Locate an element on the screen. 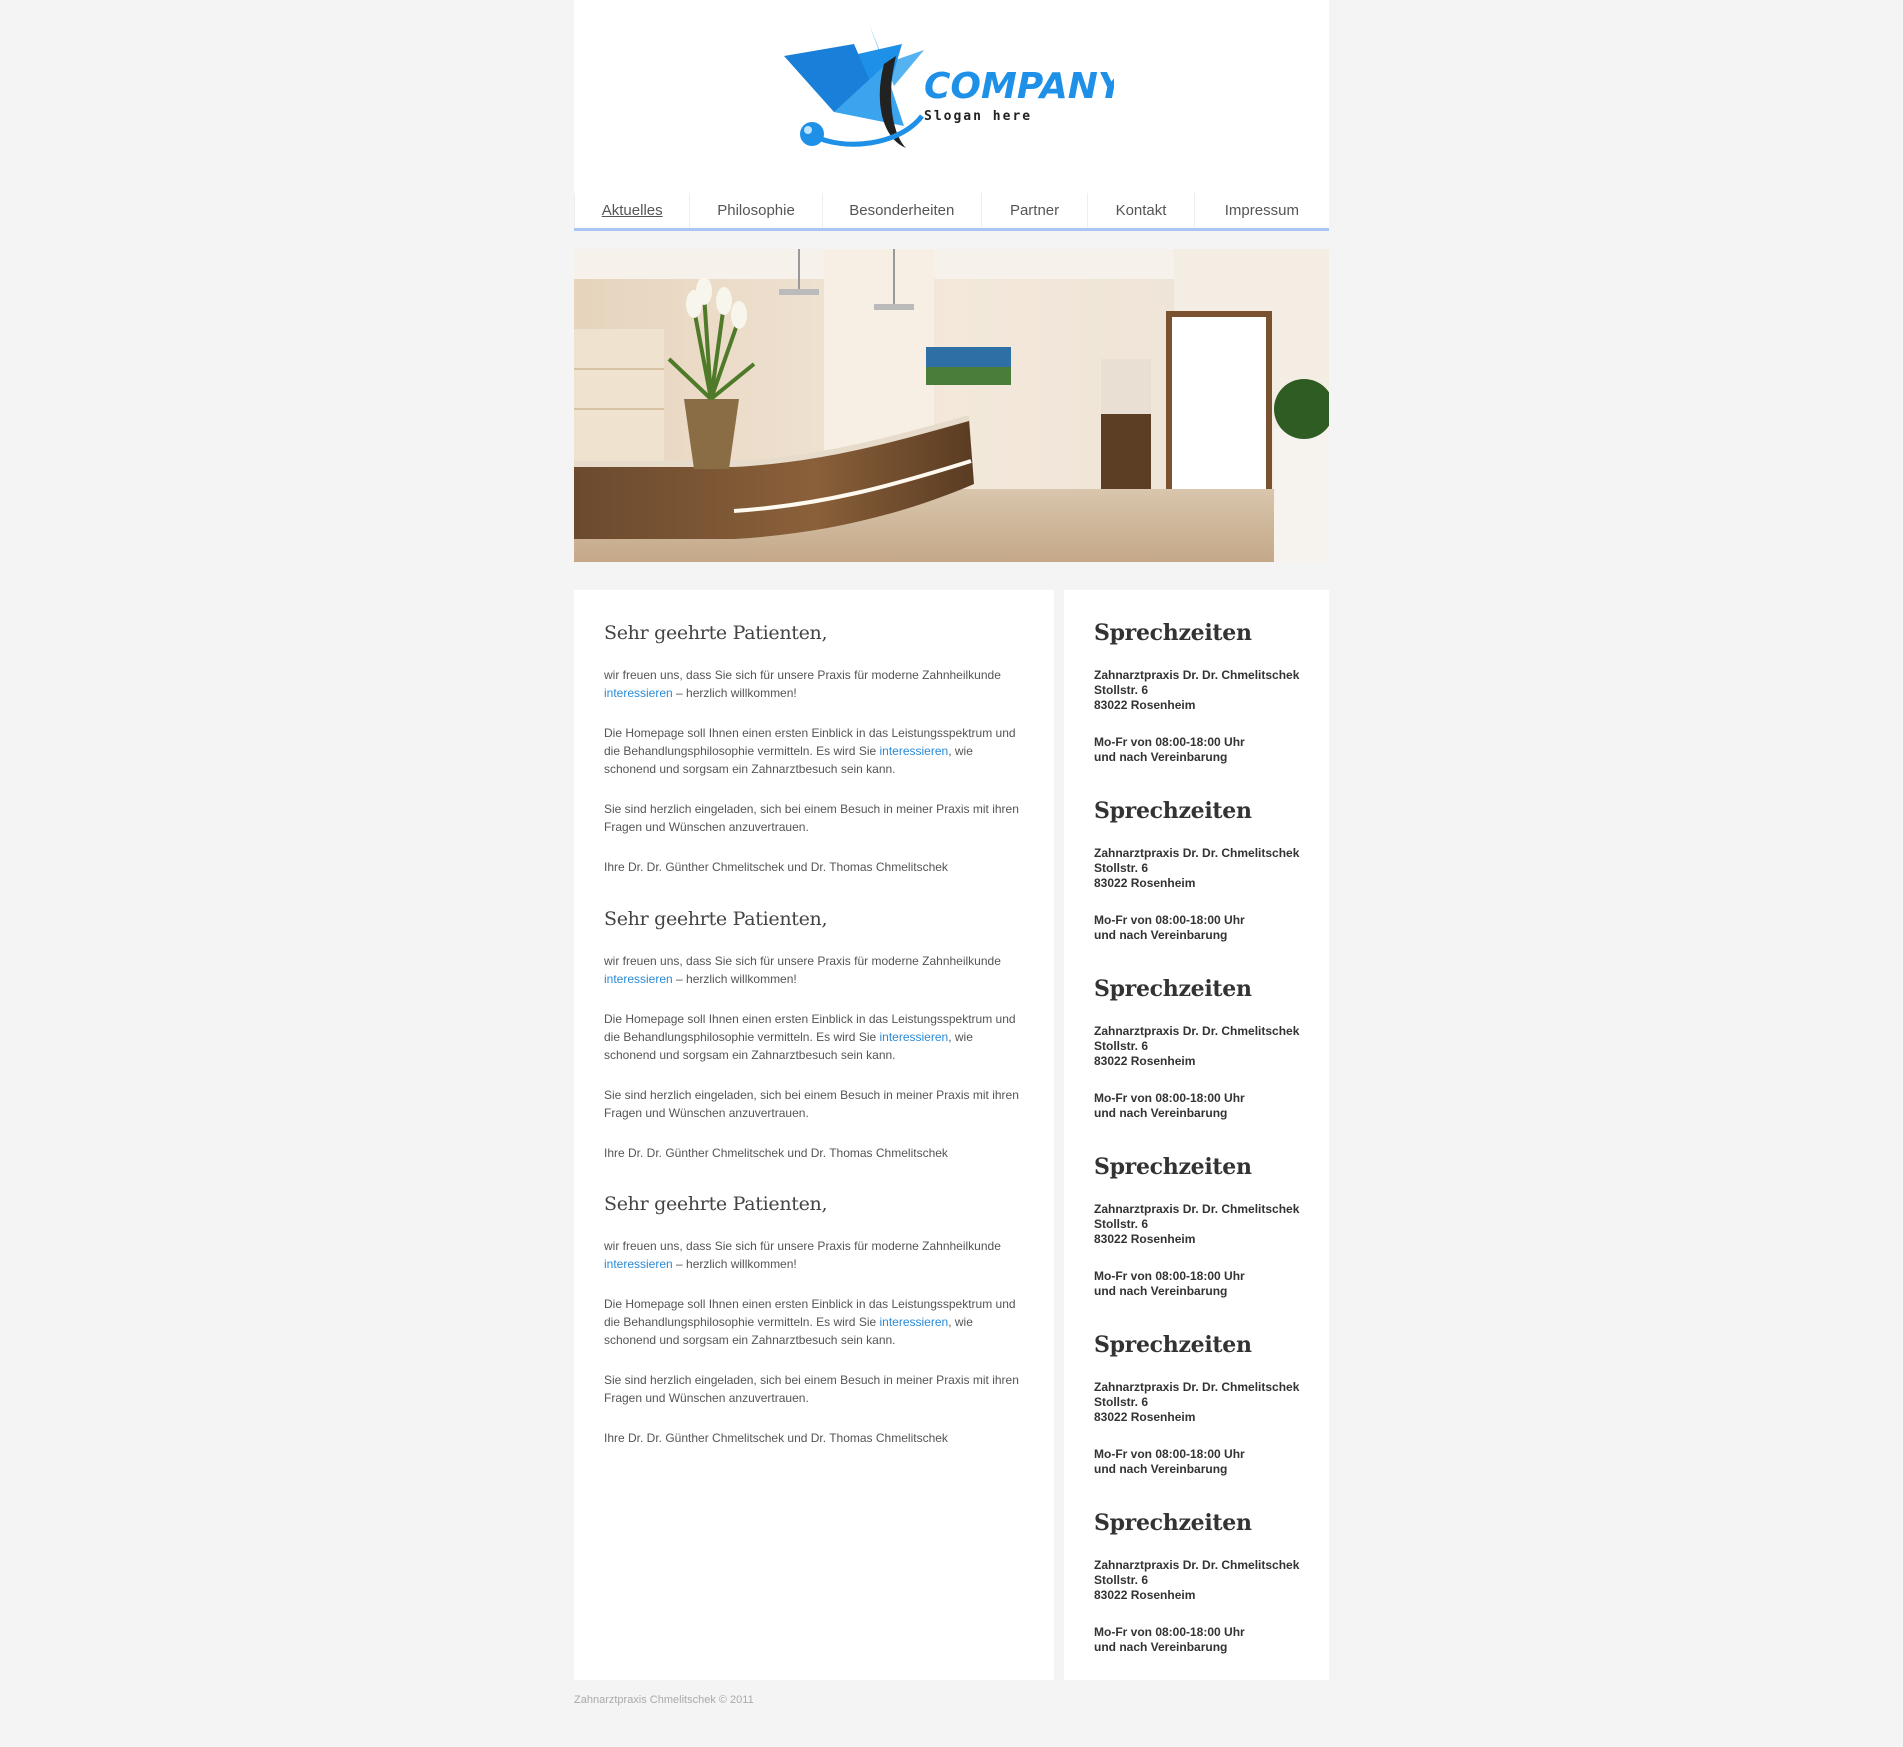 Image resolution: width=1903 pixels, height=1747 pixels. logo-wordmark: COMPANY is located at coordinates (1019, 86).